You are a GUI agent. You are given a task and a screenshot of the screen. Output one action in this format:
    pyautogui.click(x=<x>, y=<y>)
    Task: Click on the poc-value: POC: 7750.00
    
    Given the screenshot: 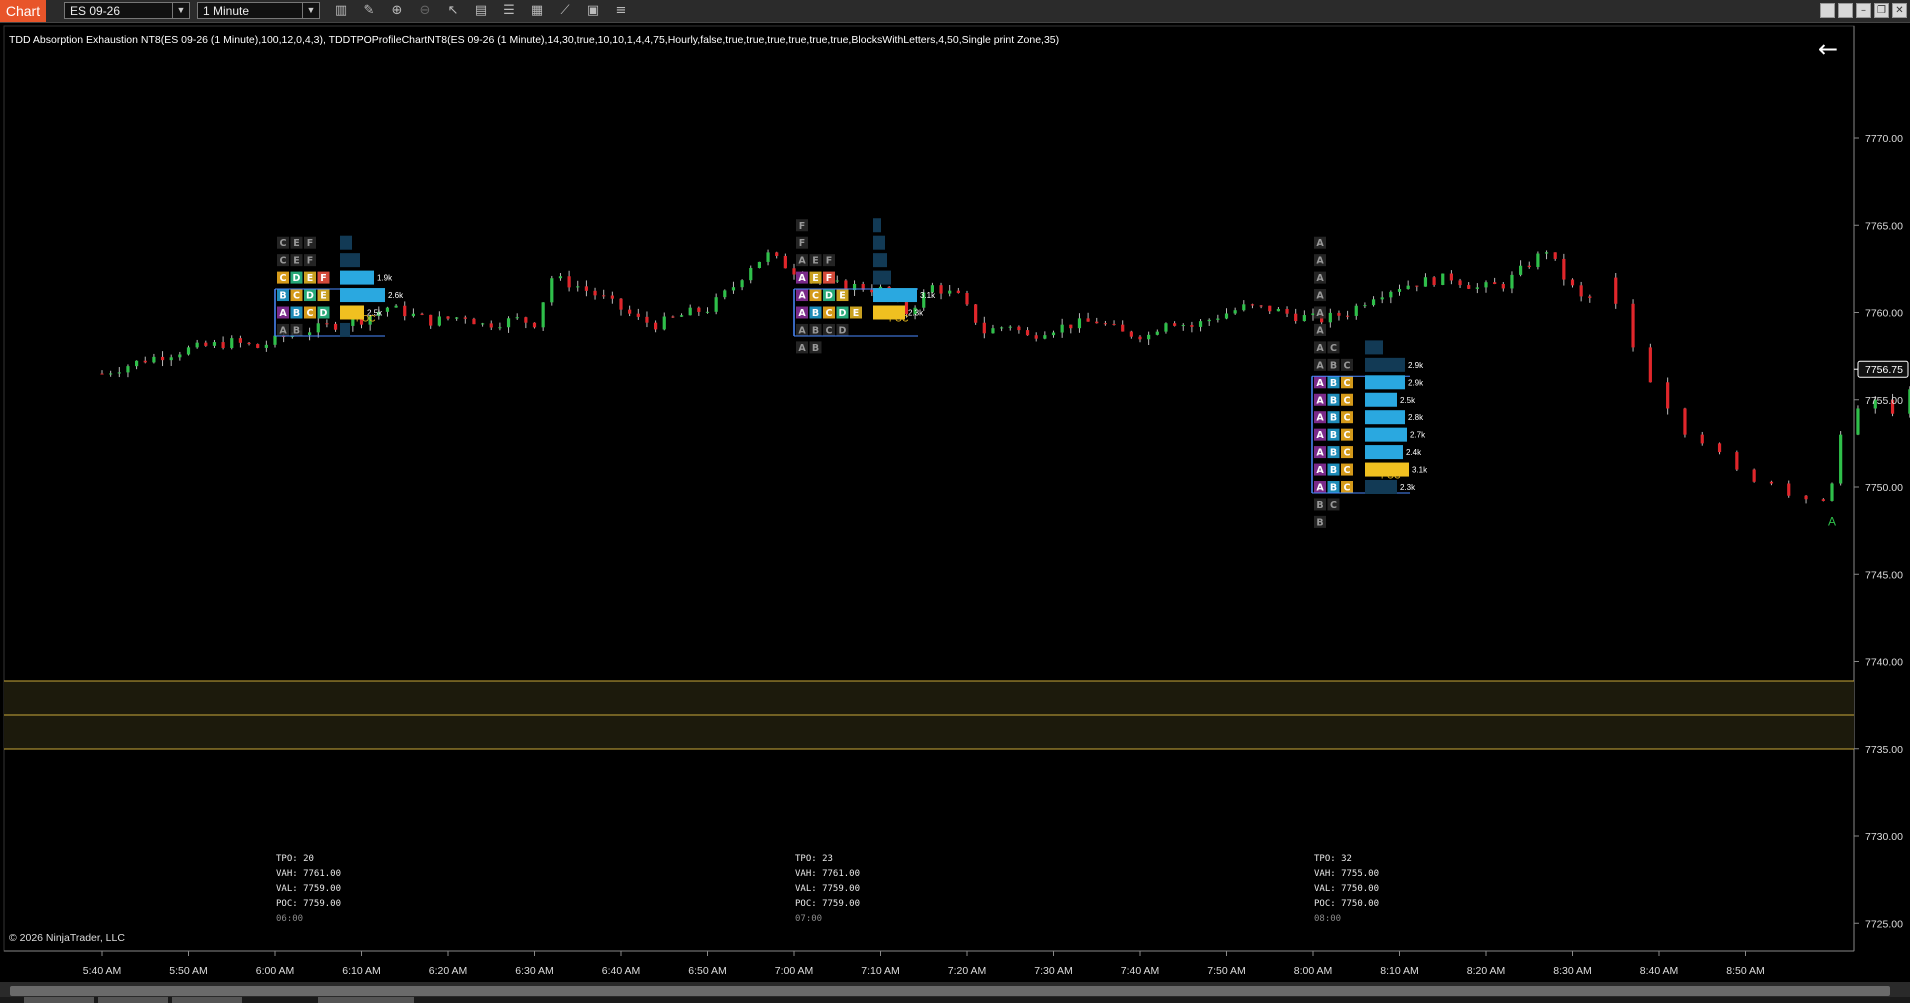 What is the action you would take?
    pyautogui.click(x=1347, y=904)
    